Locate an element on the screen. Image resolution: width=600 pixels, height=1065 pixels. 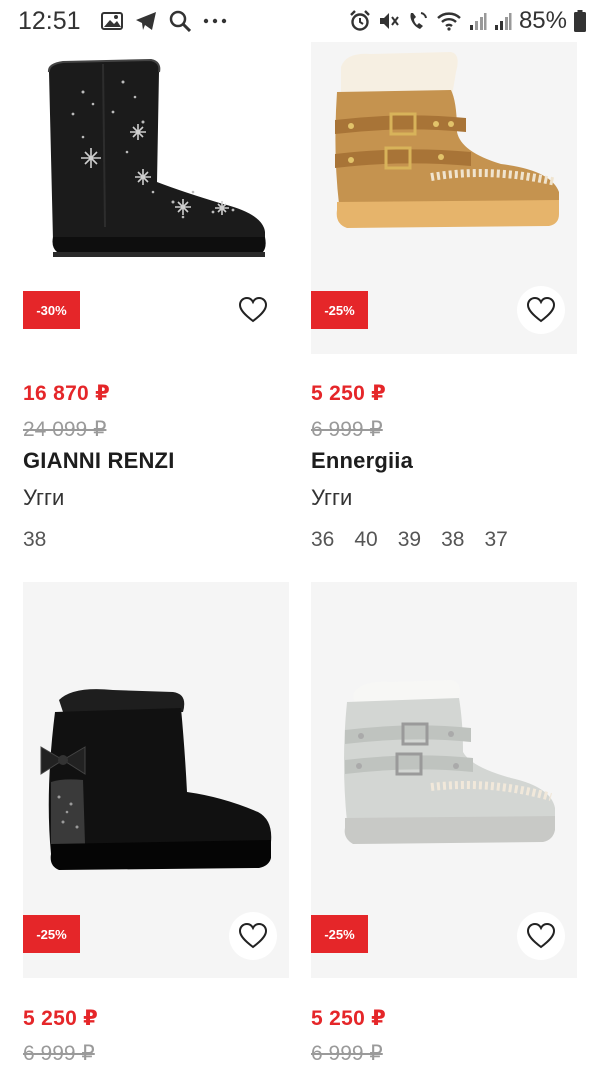
size-list: 38 is located at coordinates (34, 540).